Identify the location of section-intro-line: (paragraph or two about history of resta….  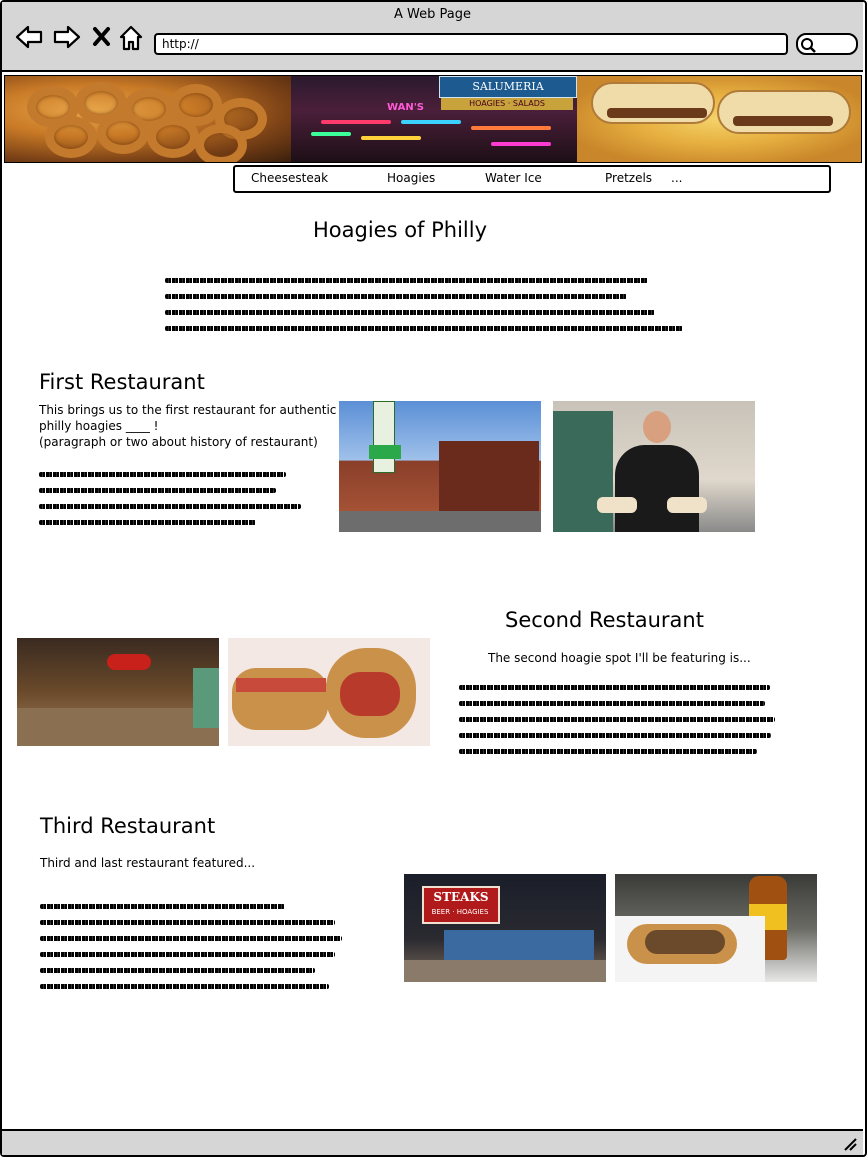
(178, 442).